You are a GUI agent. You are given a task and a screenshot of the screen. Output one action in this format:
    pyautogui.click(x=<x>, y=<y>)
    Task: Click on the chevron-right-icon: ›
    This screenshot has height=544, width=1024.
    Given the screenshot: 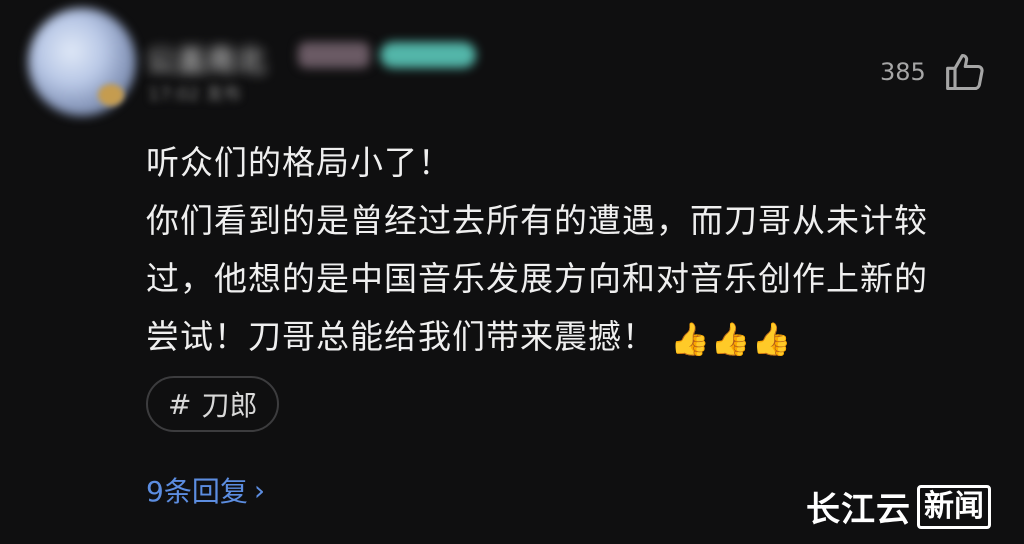 What is the action you would take?
    pyautogui.click(x=259, y=490)
    